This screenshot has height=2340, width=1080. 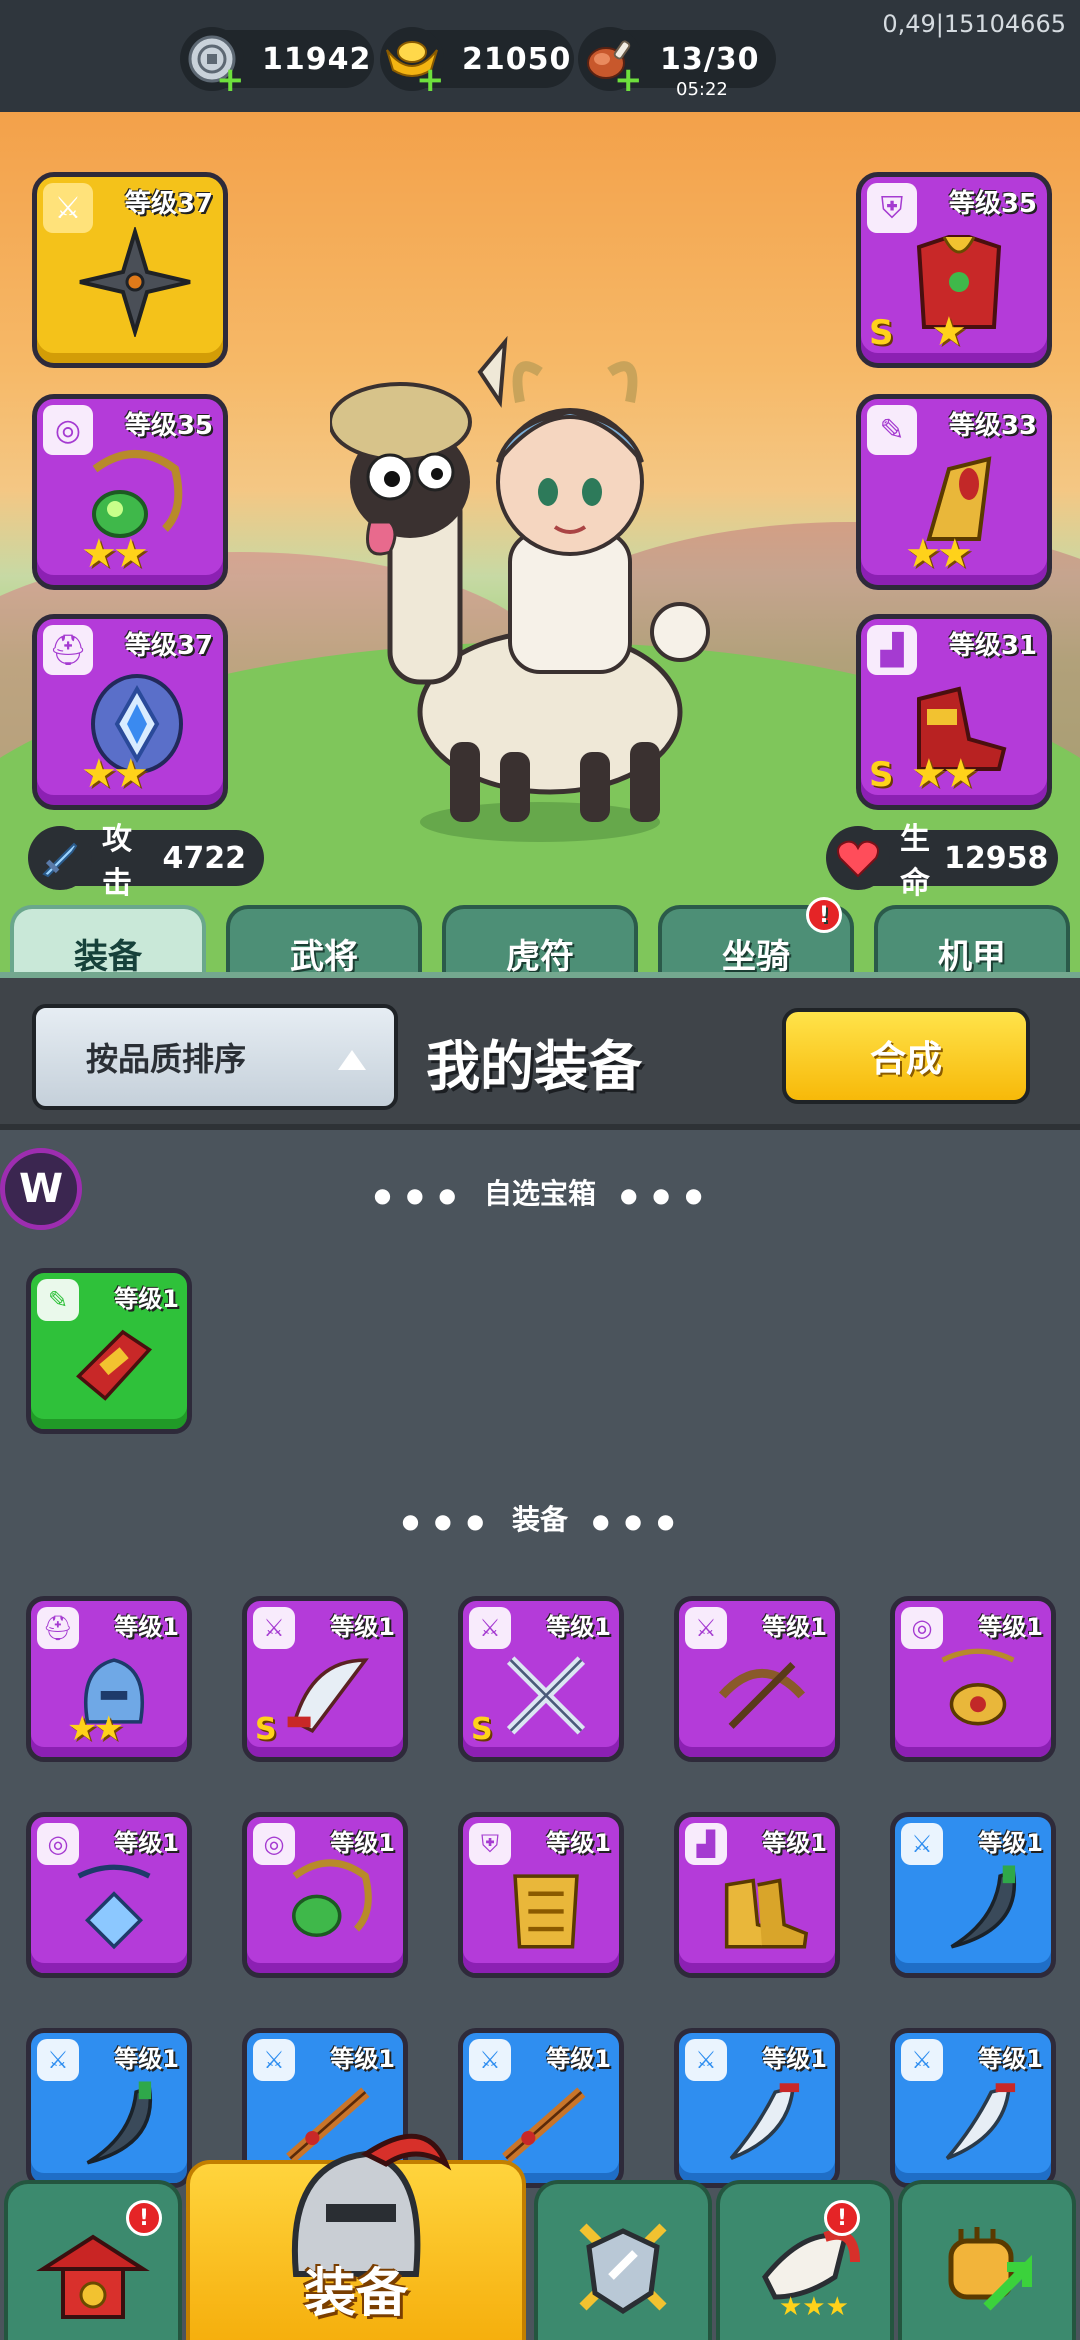 What do you see at coordinates (517, 59) in the screenshot?
I see `gold-value: 21050` at bounding box center [517, 59].